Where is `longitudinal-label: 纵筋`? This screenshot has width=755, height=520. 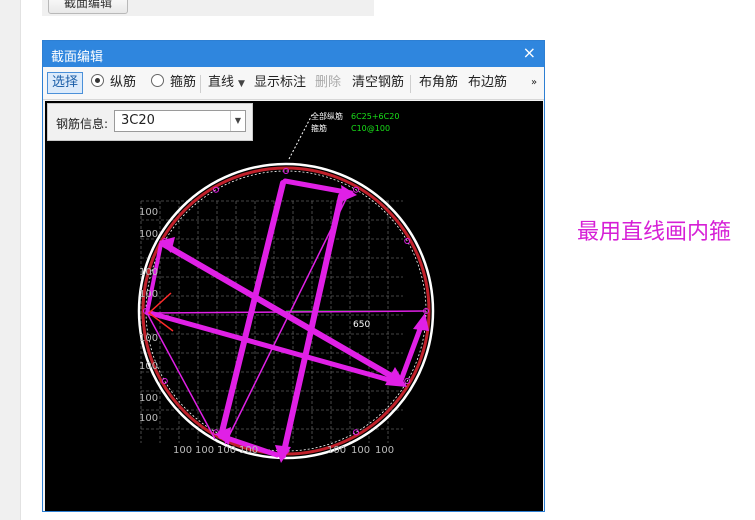 longitudinal-label: 纵筋 is located at coordinates (123, 82).